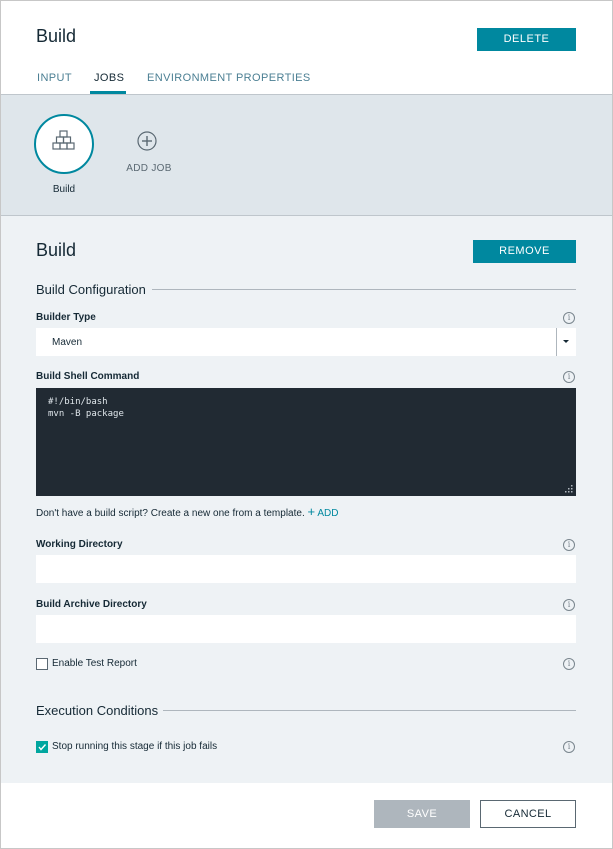 The height and width of the screenshot is (849, 613). What do you see at coordinates (64, 189) in the screenshot?
I see `job-item-label: Build` at bounding box center [64, 189].